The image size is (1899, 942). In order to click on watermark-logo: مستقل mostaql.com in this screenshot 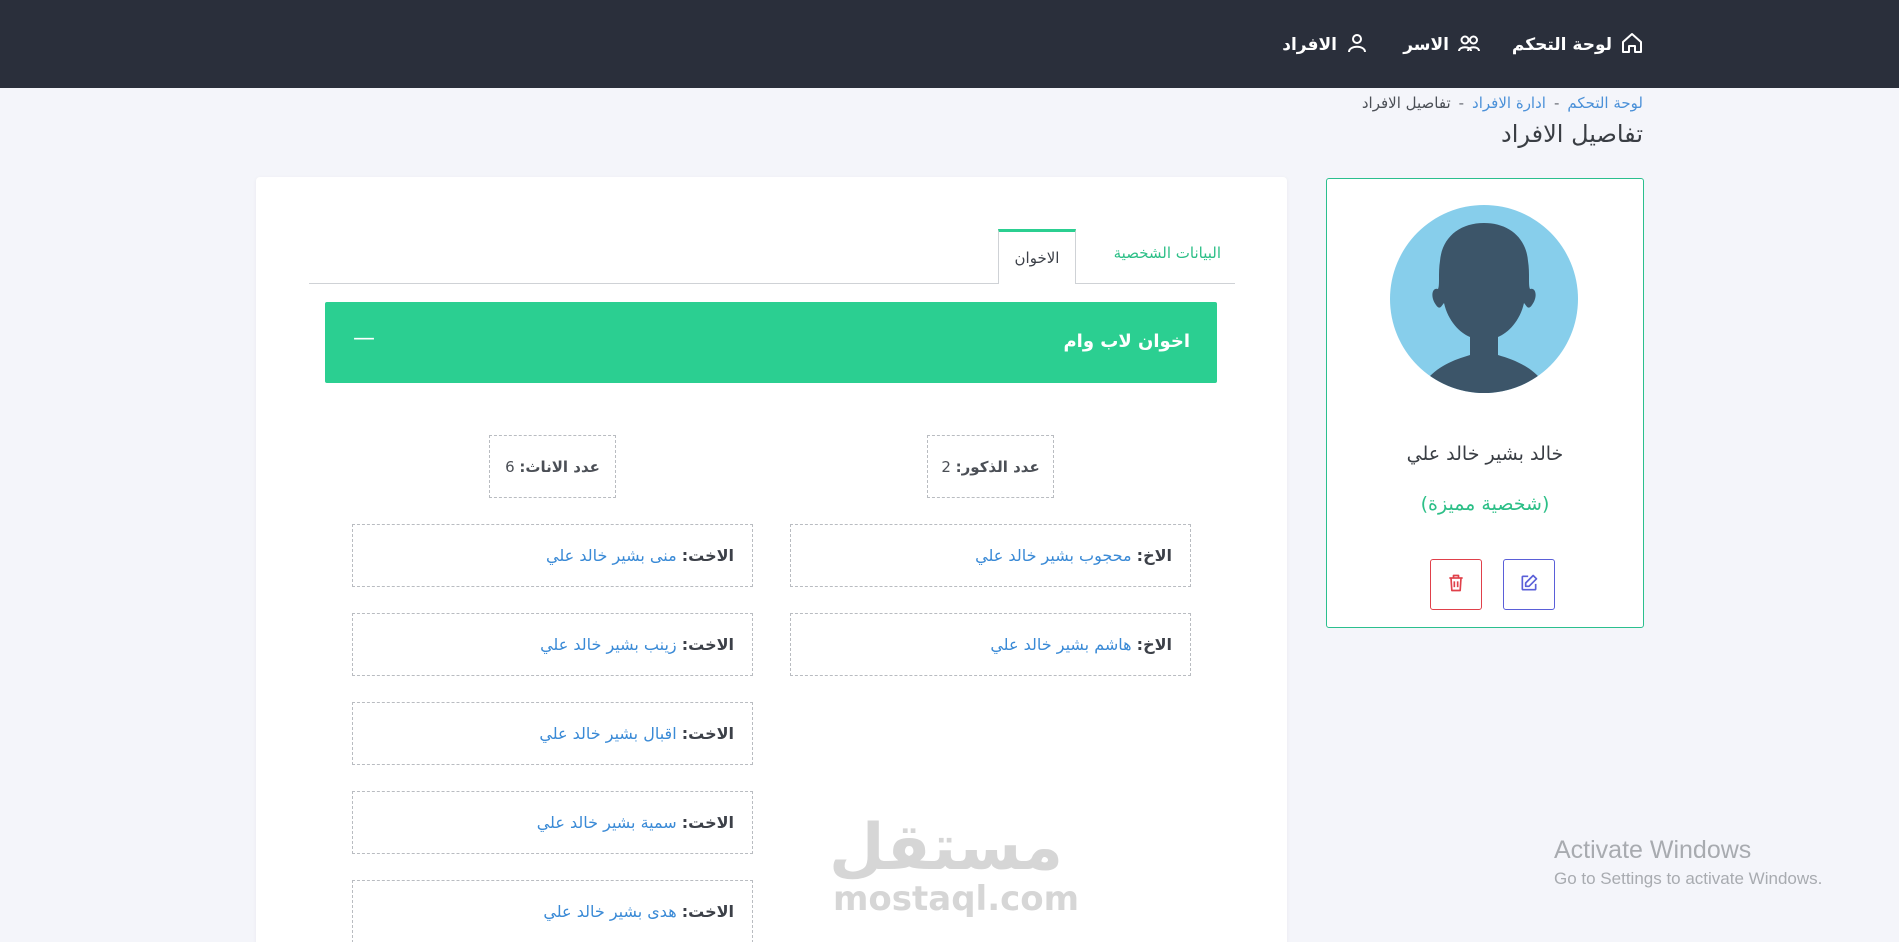, I will do `click(954, 865)`.